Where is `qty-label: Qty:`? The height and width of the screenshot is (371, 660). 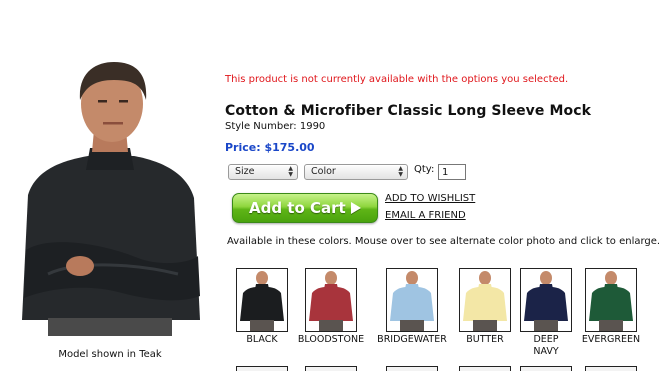 qty-label: Qty: is located at coordinates (424, 169).